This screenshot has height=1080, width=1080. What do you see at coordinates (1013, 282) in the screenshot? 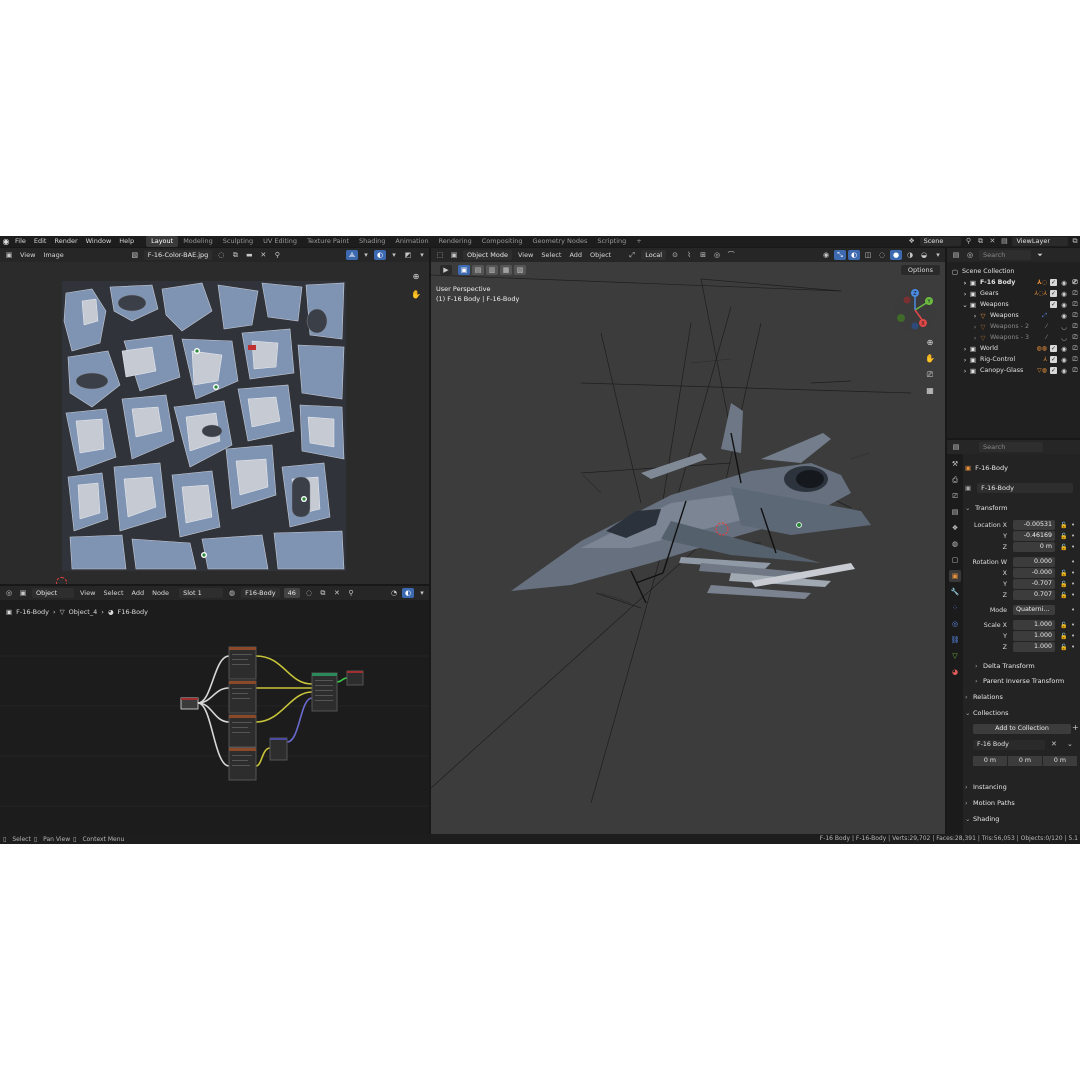
I see `outliner-row-f16-body: › ▣ F-16 Body ⅄◌ ✓ ◉ ⎚` at bounding box center [1013, 282].